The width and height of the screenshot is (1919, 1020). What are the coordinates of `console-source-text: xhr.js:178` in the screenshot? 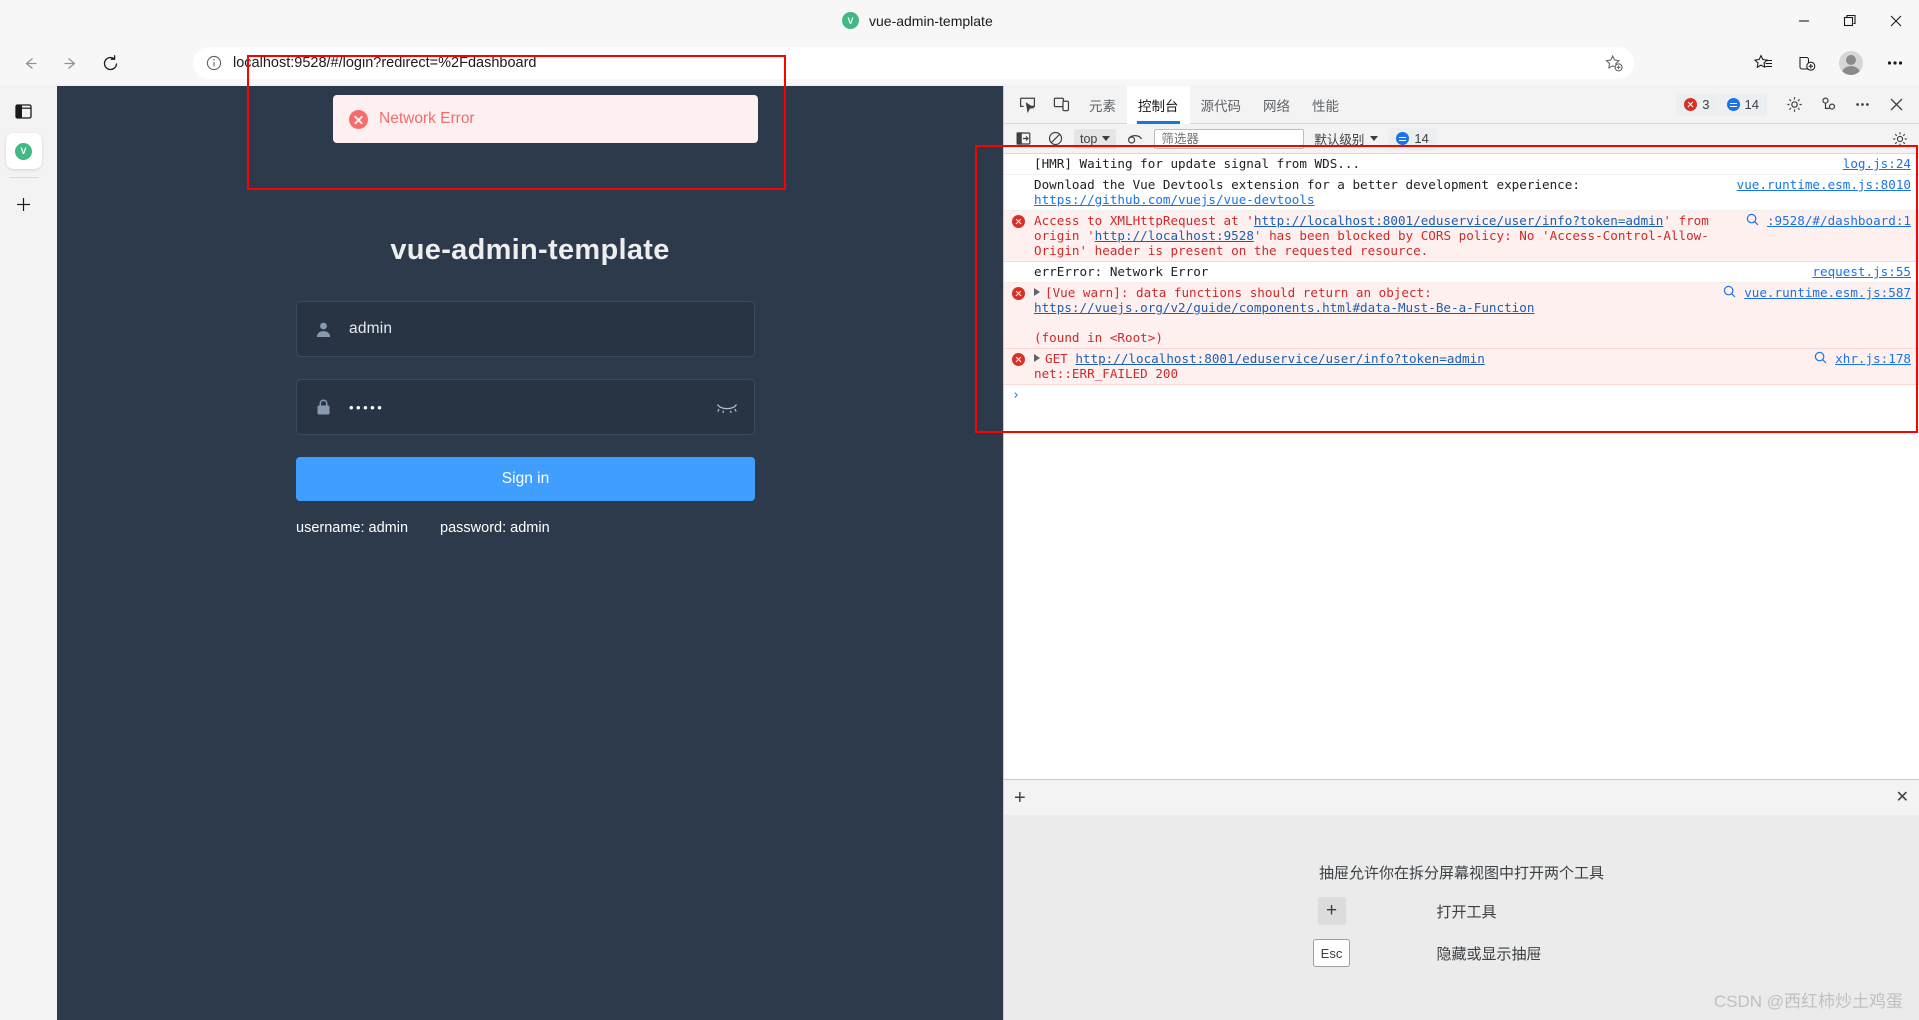 It's located at (1873, 358).